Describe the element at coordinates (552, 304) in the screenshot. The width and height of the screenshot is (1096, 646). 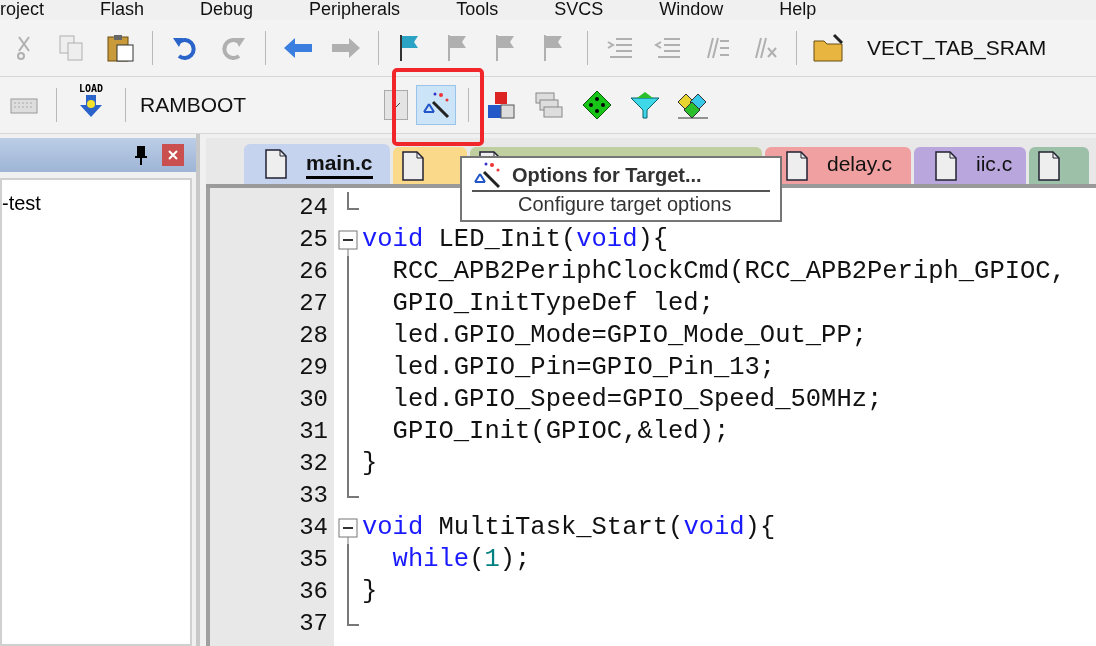
I see `code-line: GPIO_InitTypeDef led;` at that location.